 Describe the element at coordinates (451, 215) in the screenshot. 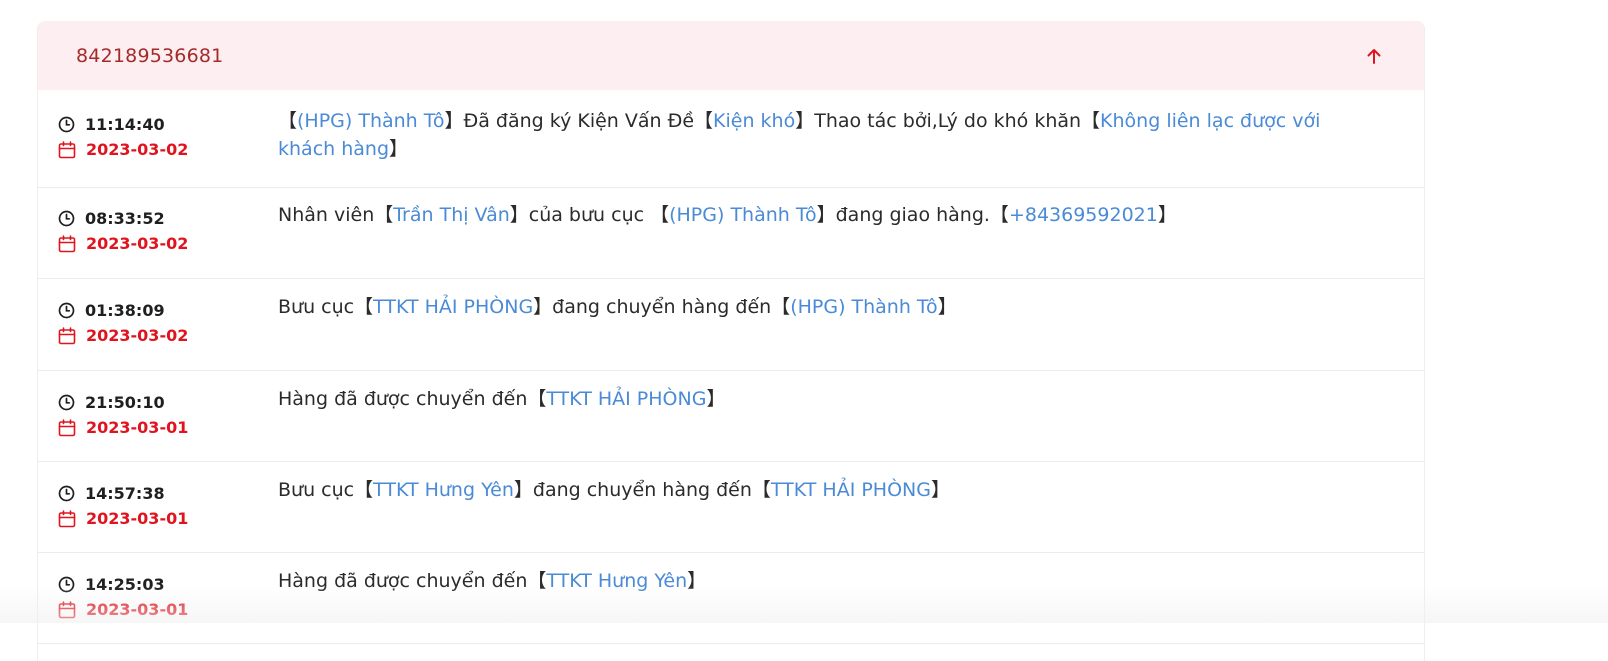

I see `event-message-highlight: Trần Thị Vân` at that location.